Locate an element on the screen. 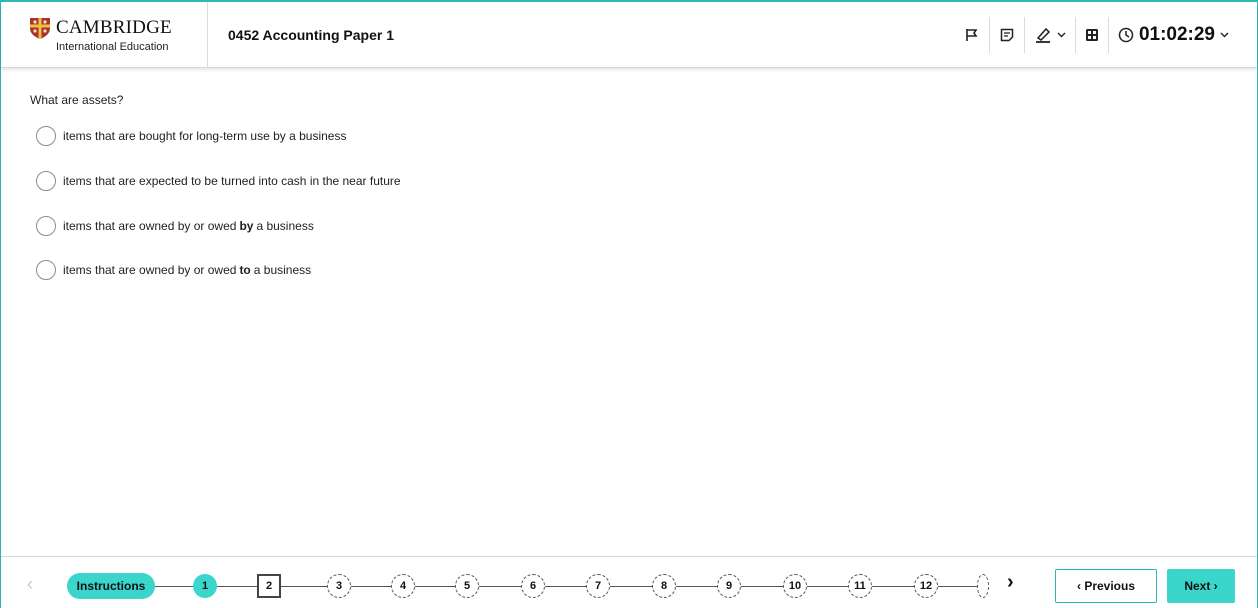 The image size is (1258, 608). notes-icon is located at coordinates (1007, 34).